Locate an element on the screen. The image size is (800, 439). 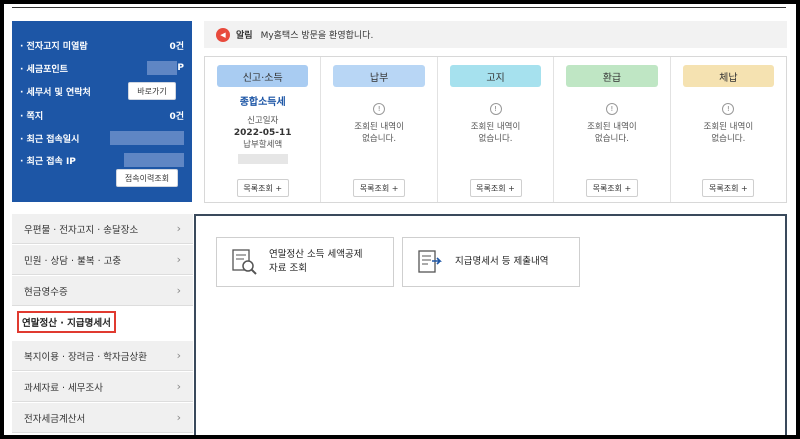
last-login-masked is located at coordinates (147, 138).